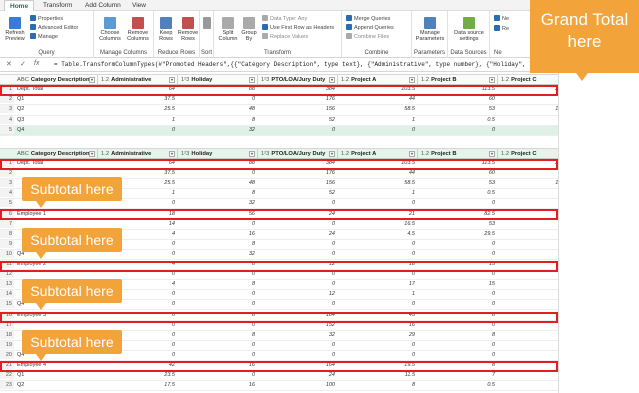 Image resolution: width=639 pixels, height=393 pixels. Describe the element at coordinates (458, 214) in the screenshot. I see `table-cell: 82.5` at that location.